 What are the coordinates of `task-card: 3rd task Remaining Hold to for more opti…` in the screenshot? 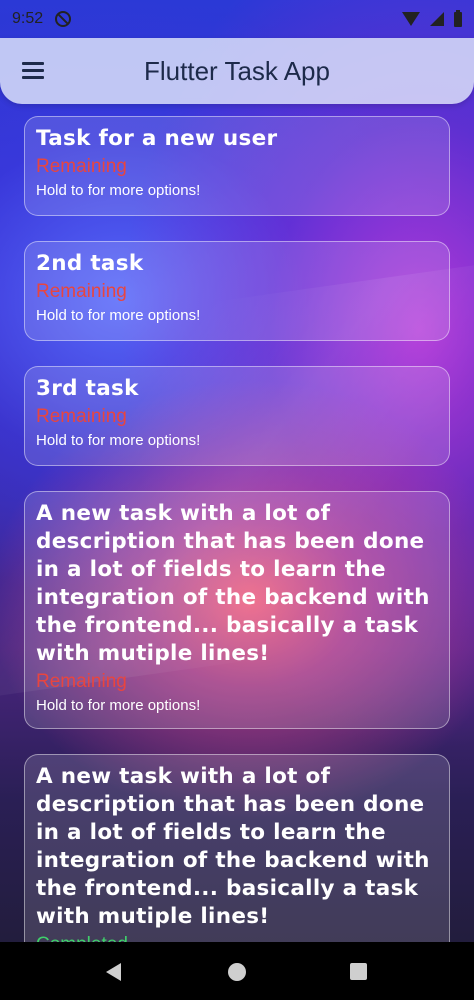 It's located at (237, 416).